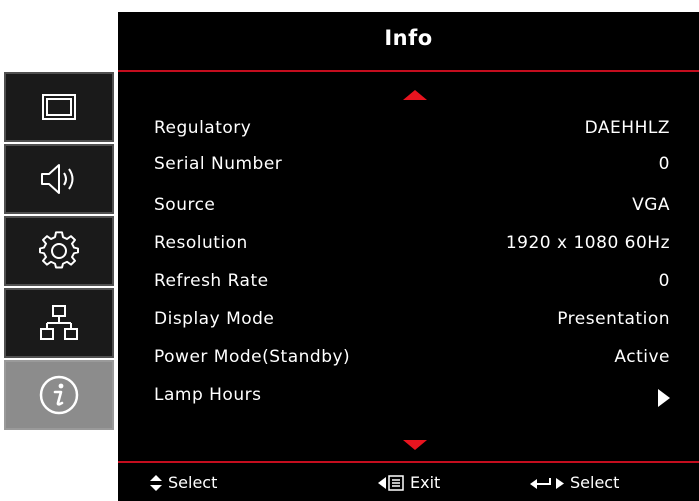  I want to click on info-label: Lamp Hours, so click(208, 395).